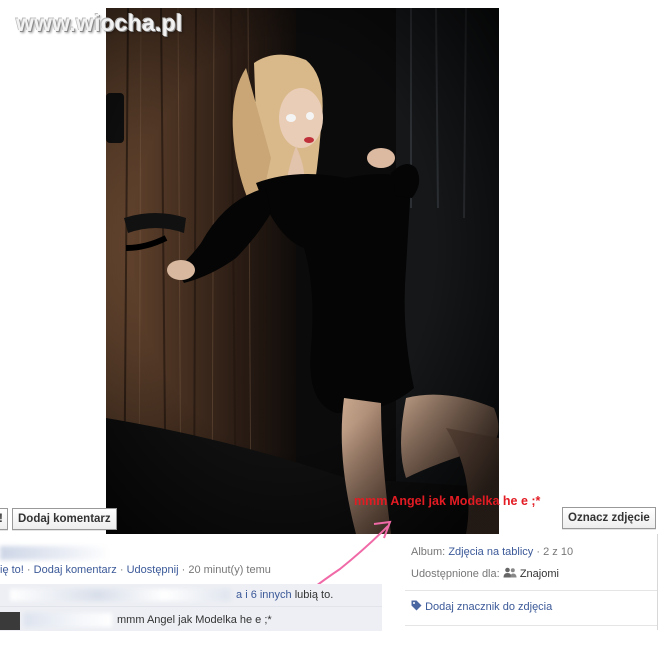 This screenshot has width=659, height=665. Describe the element at coordinates (10, 621) in the screenshot. I see `avatar` at that location.